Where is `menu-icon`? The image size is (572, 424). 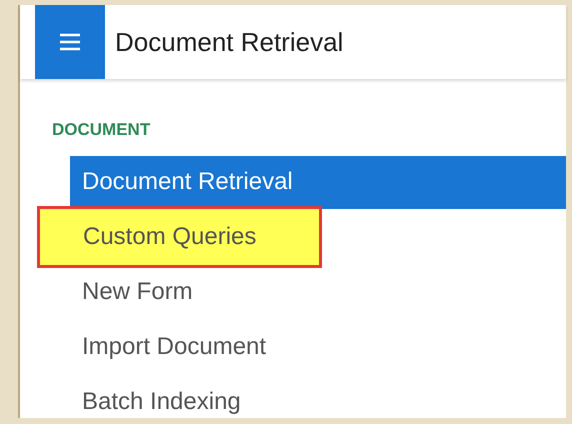 menu-icon is located at coordinates (70, 42).